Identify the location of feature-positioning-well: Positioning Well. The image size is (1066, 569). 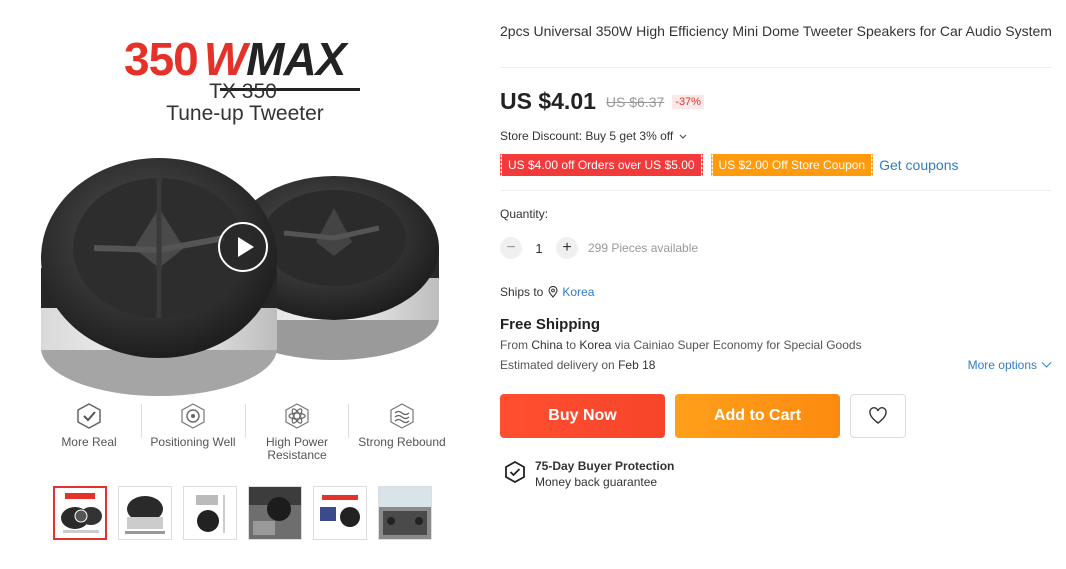
(193, 425).